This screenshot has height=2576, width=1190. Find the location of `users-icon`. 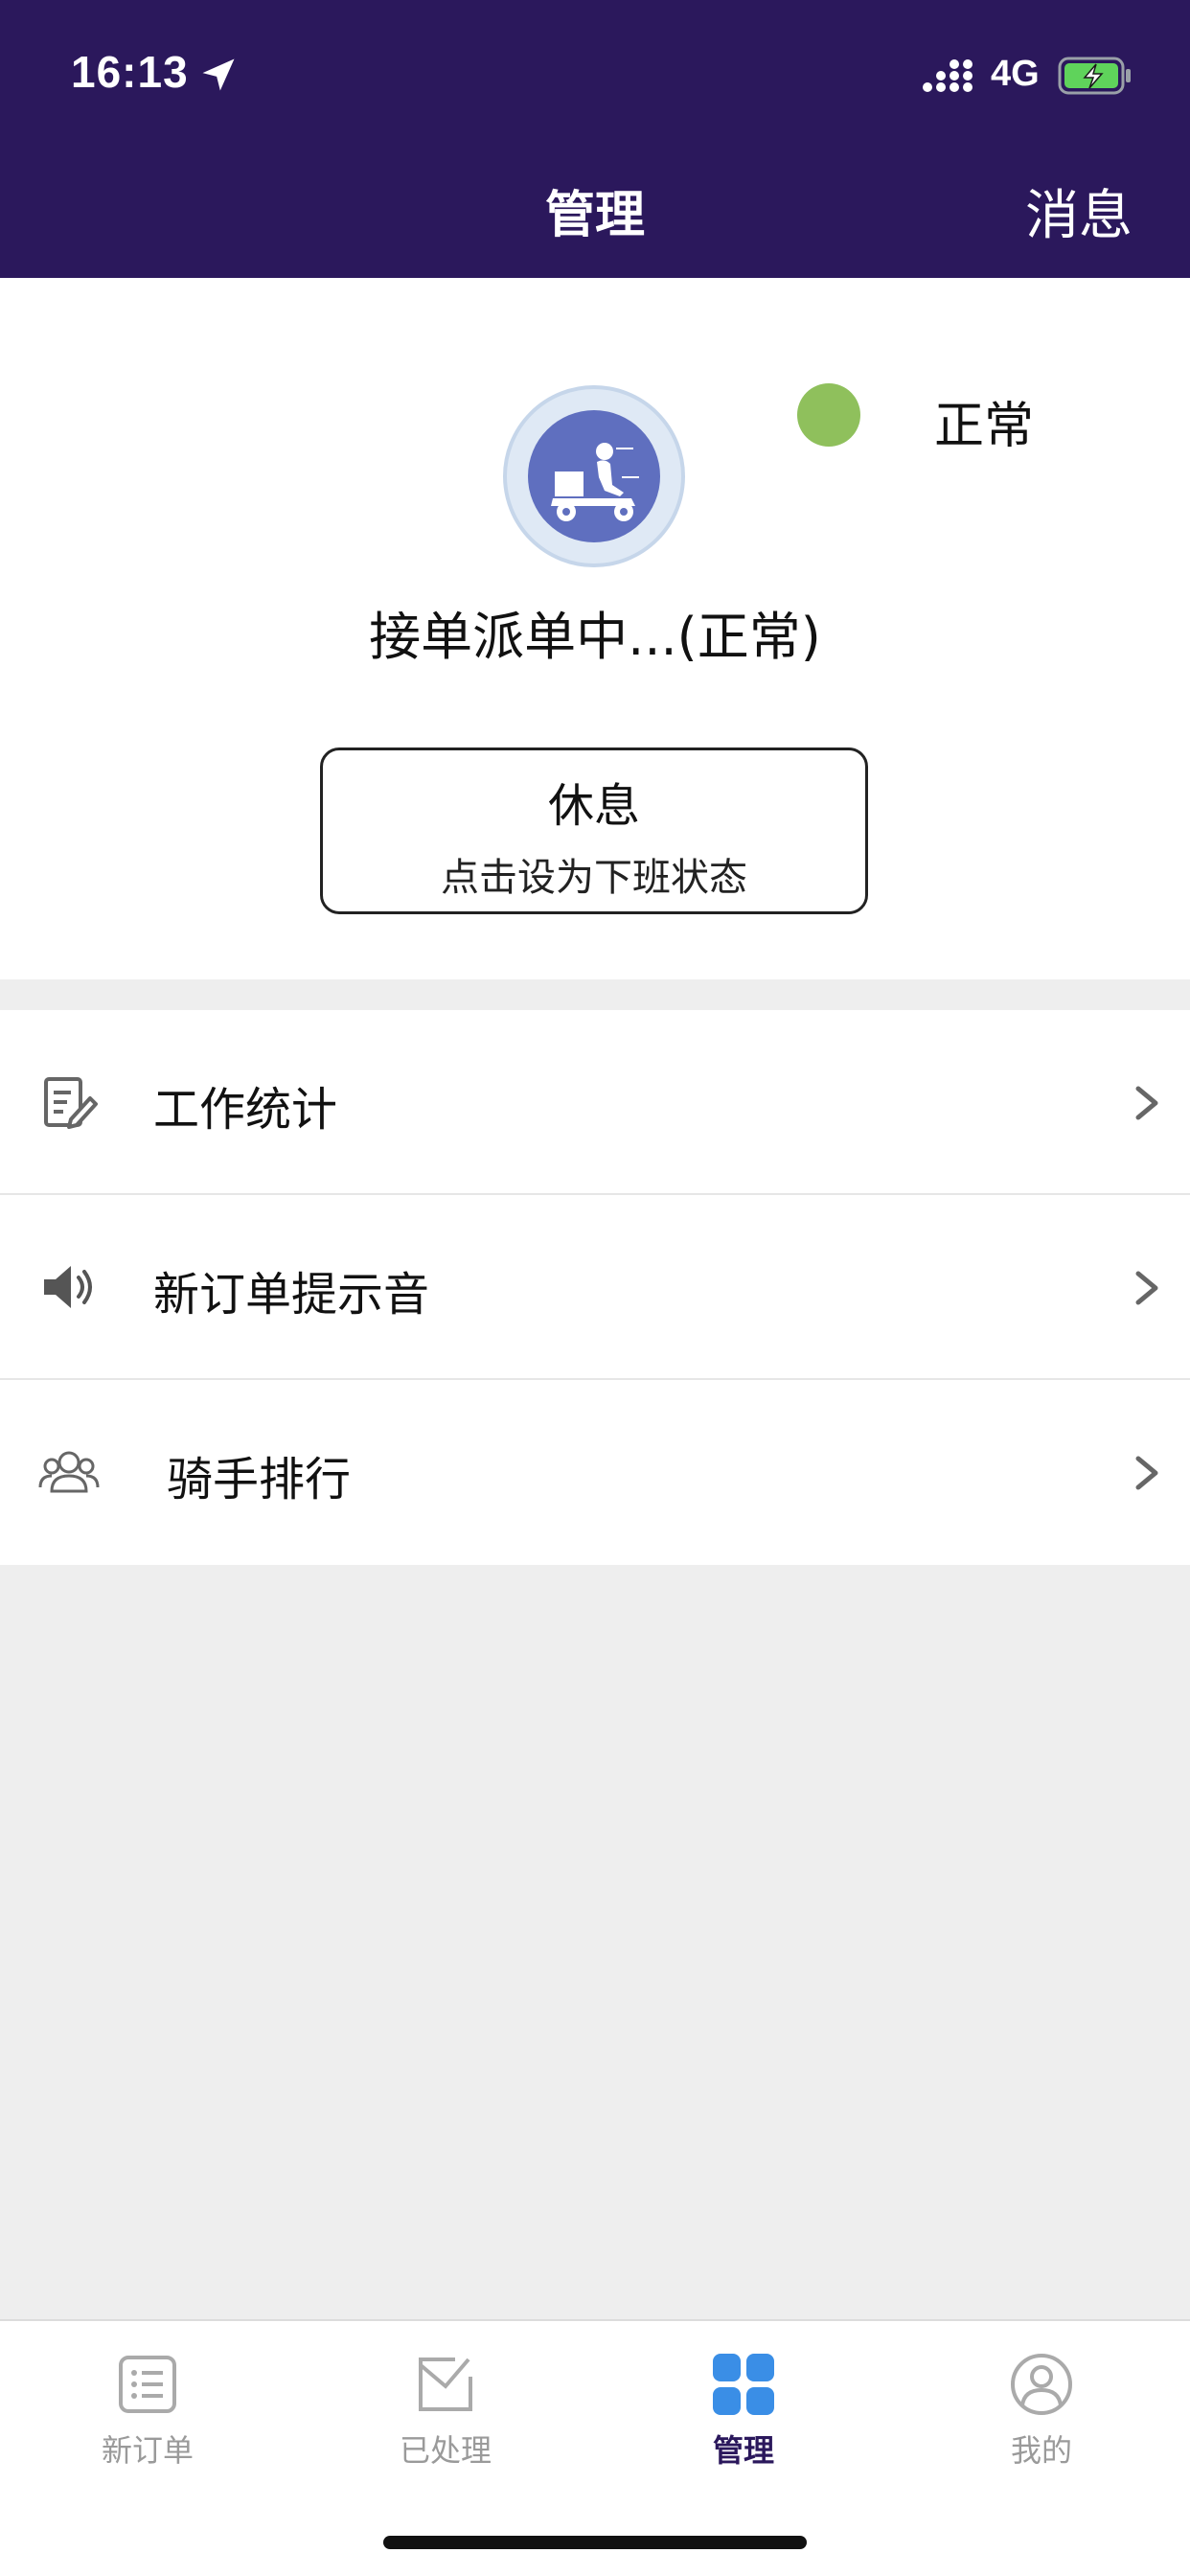

users-icon is located at coordinates (69, 1472).